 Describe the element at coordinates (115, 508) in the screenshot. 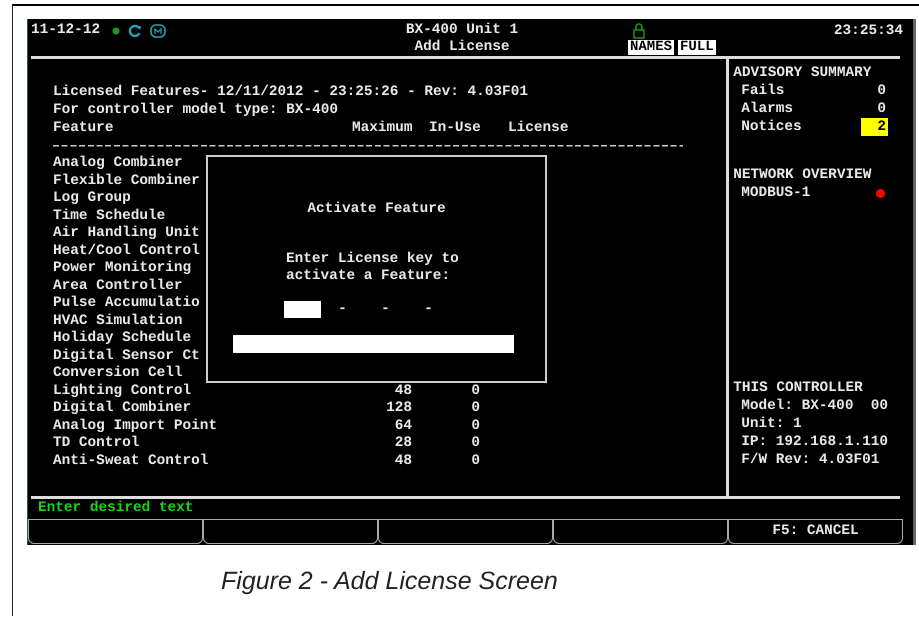

I see `status-message: Enter desired text` at that location.